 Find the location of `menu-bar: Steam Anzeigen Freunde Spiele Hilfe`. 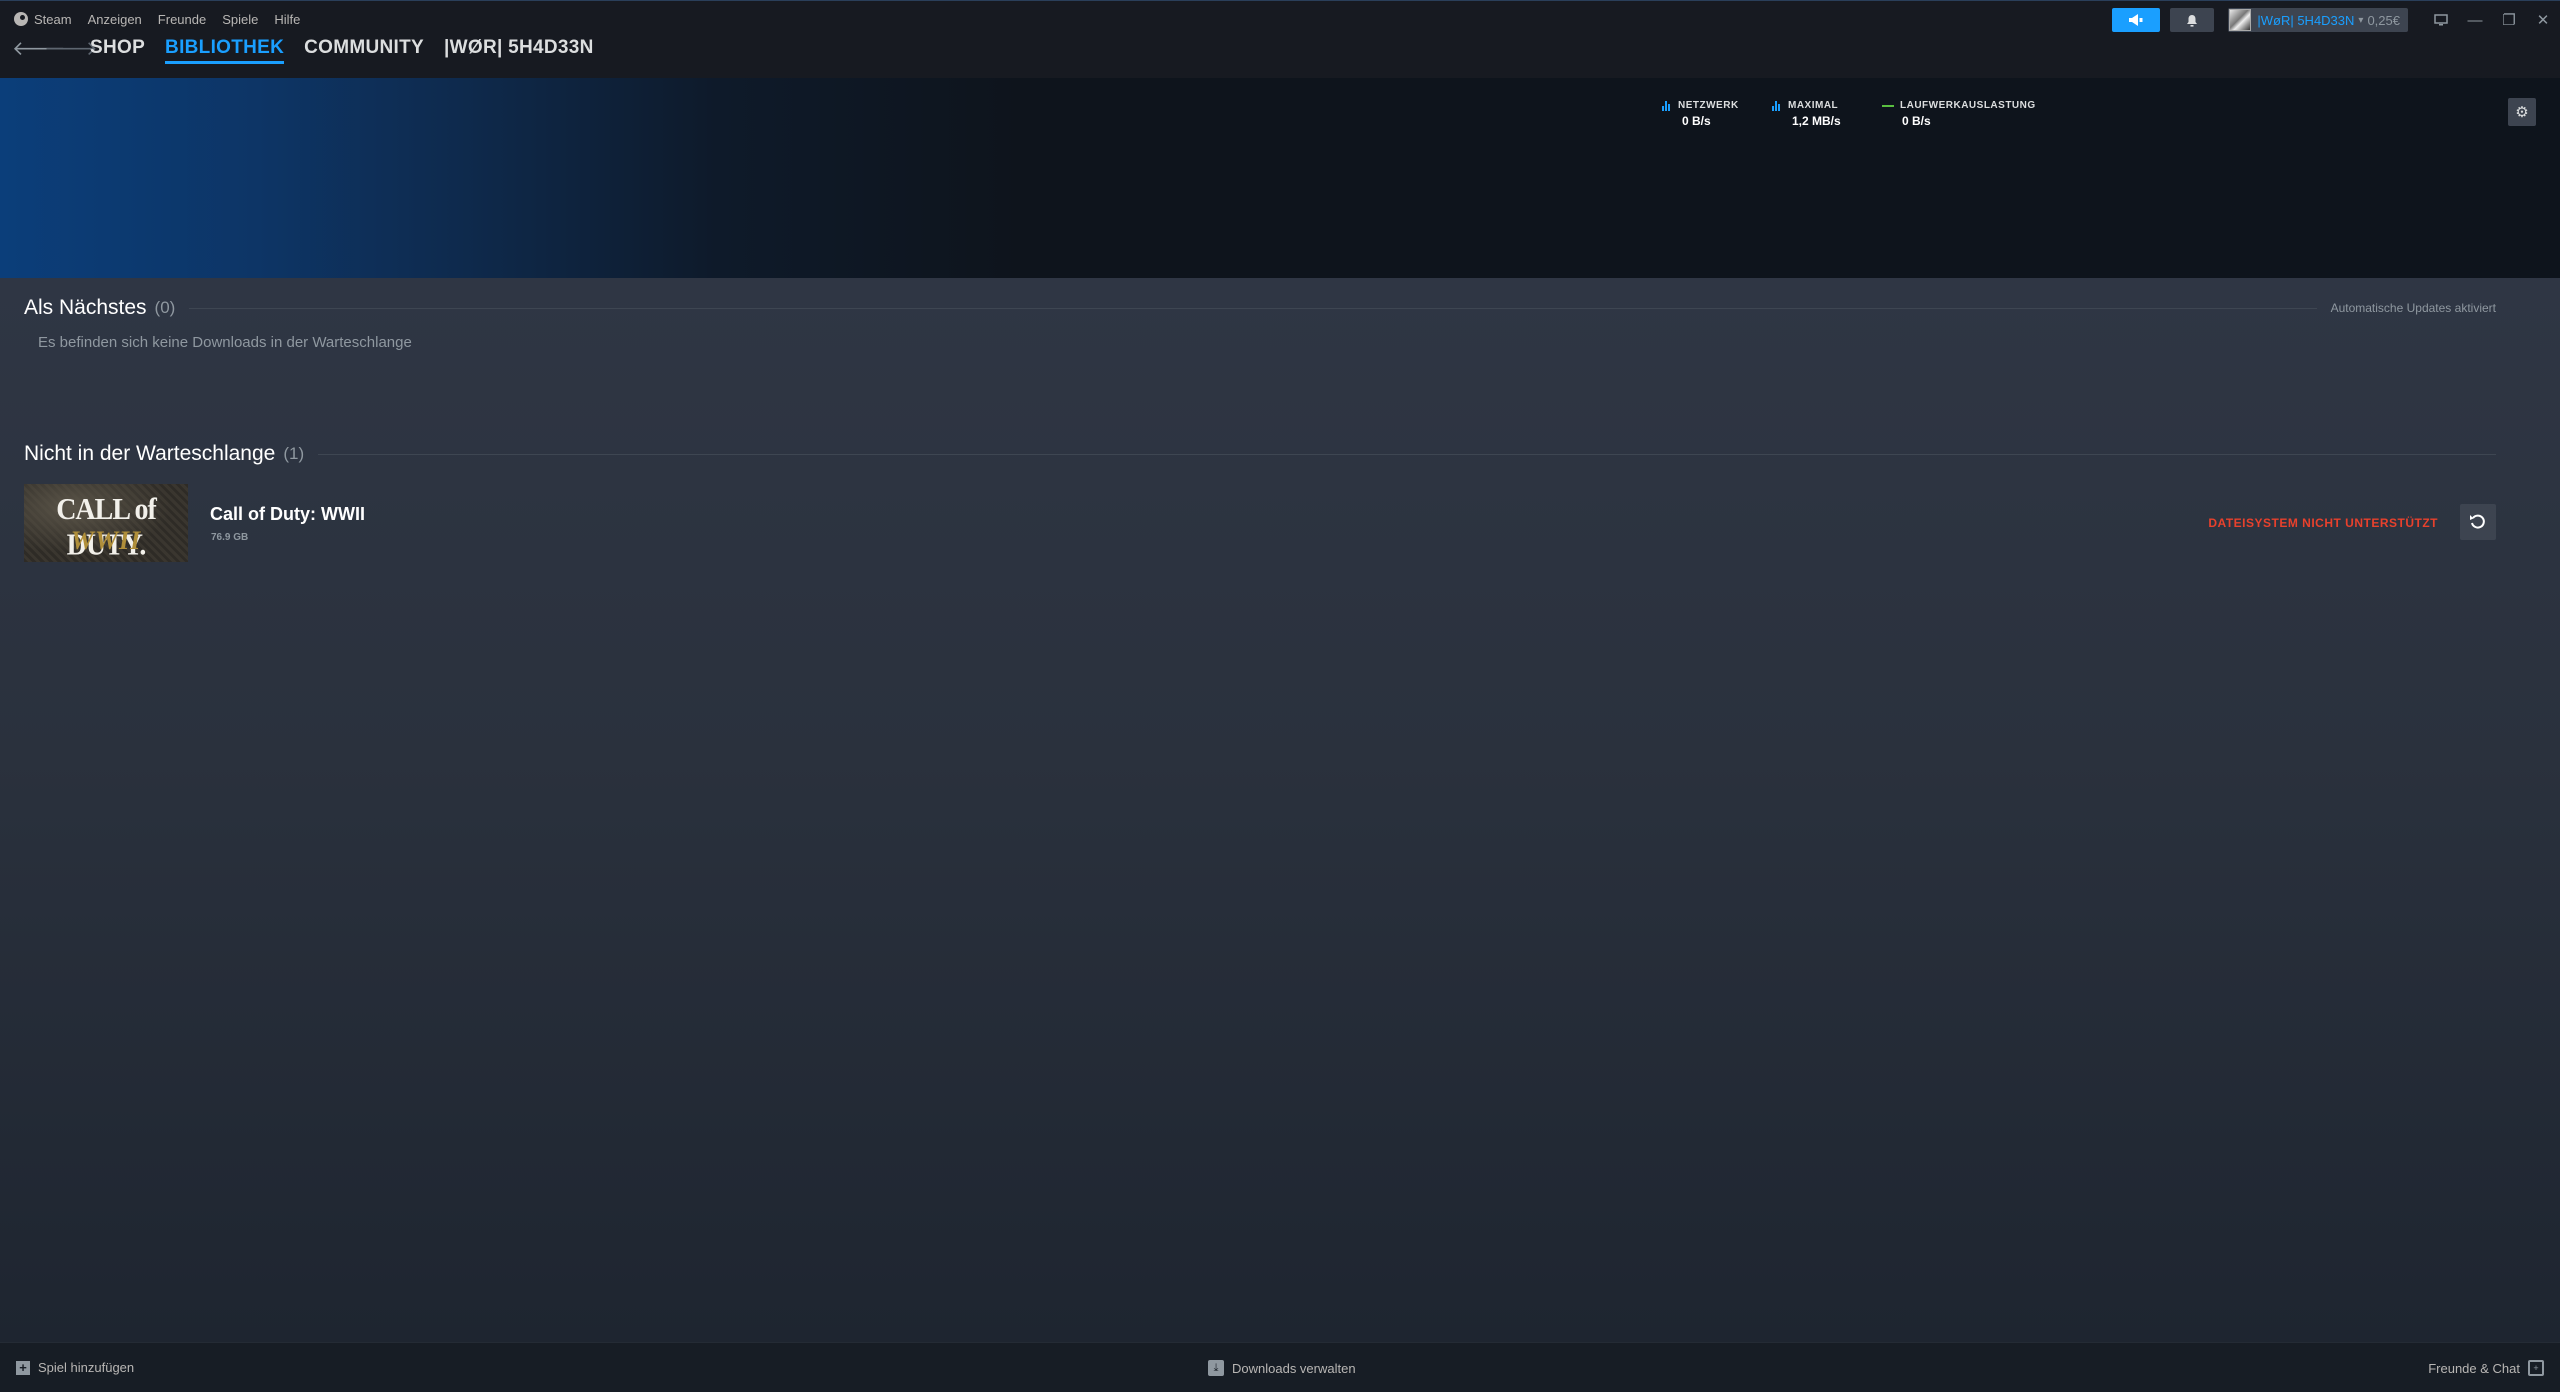

menu-bar: Steam Anzeigen Freunde Spiele Hilfe is located at coordinates (160, 19).